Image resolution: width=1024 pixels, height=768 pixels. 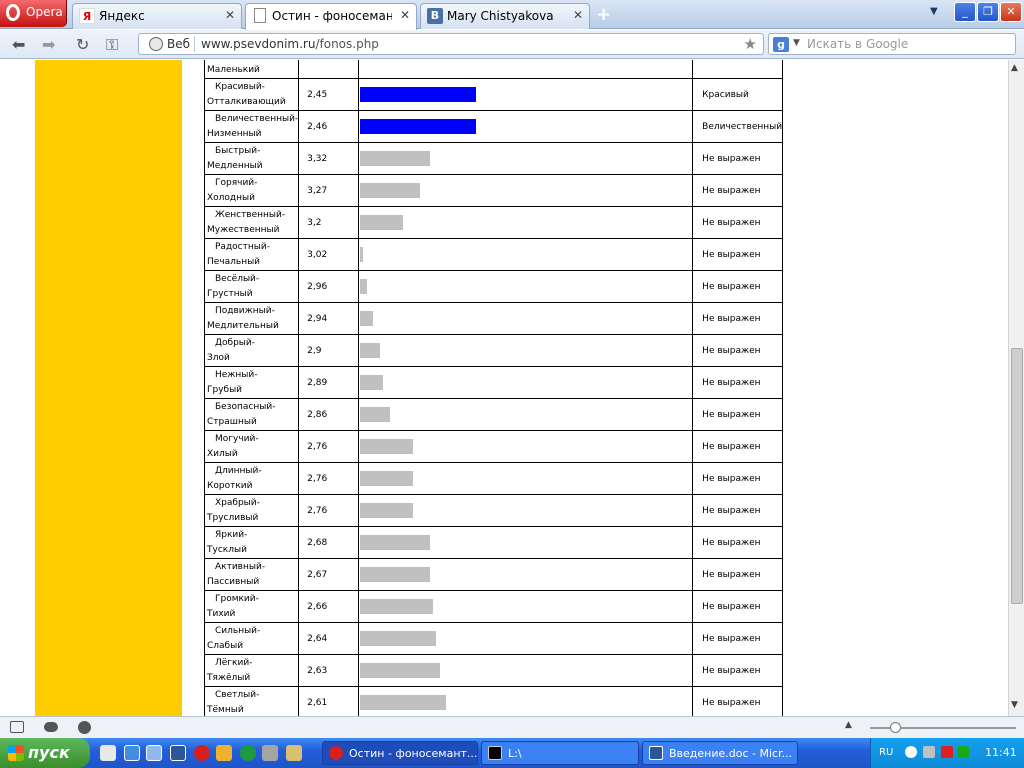 What do you see at coordinates (270, 753) in the screenshot?
I see `notepad-icon` at bounding box center [270, 753].